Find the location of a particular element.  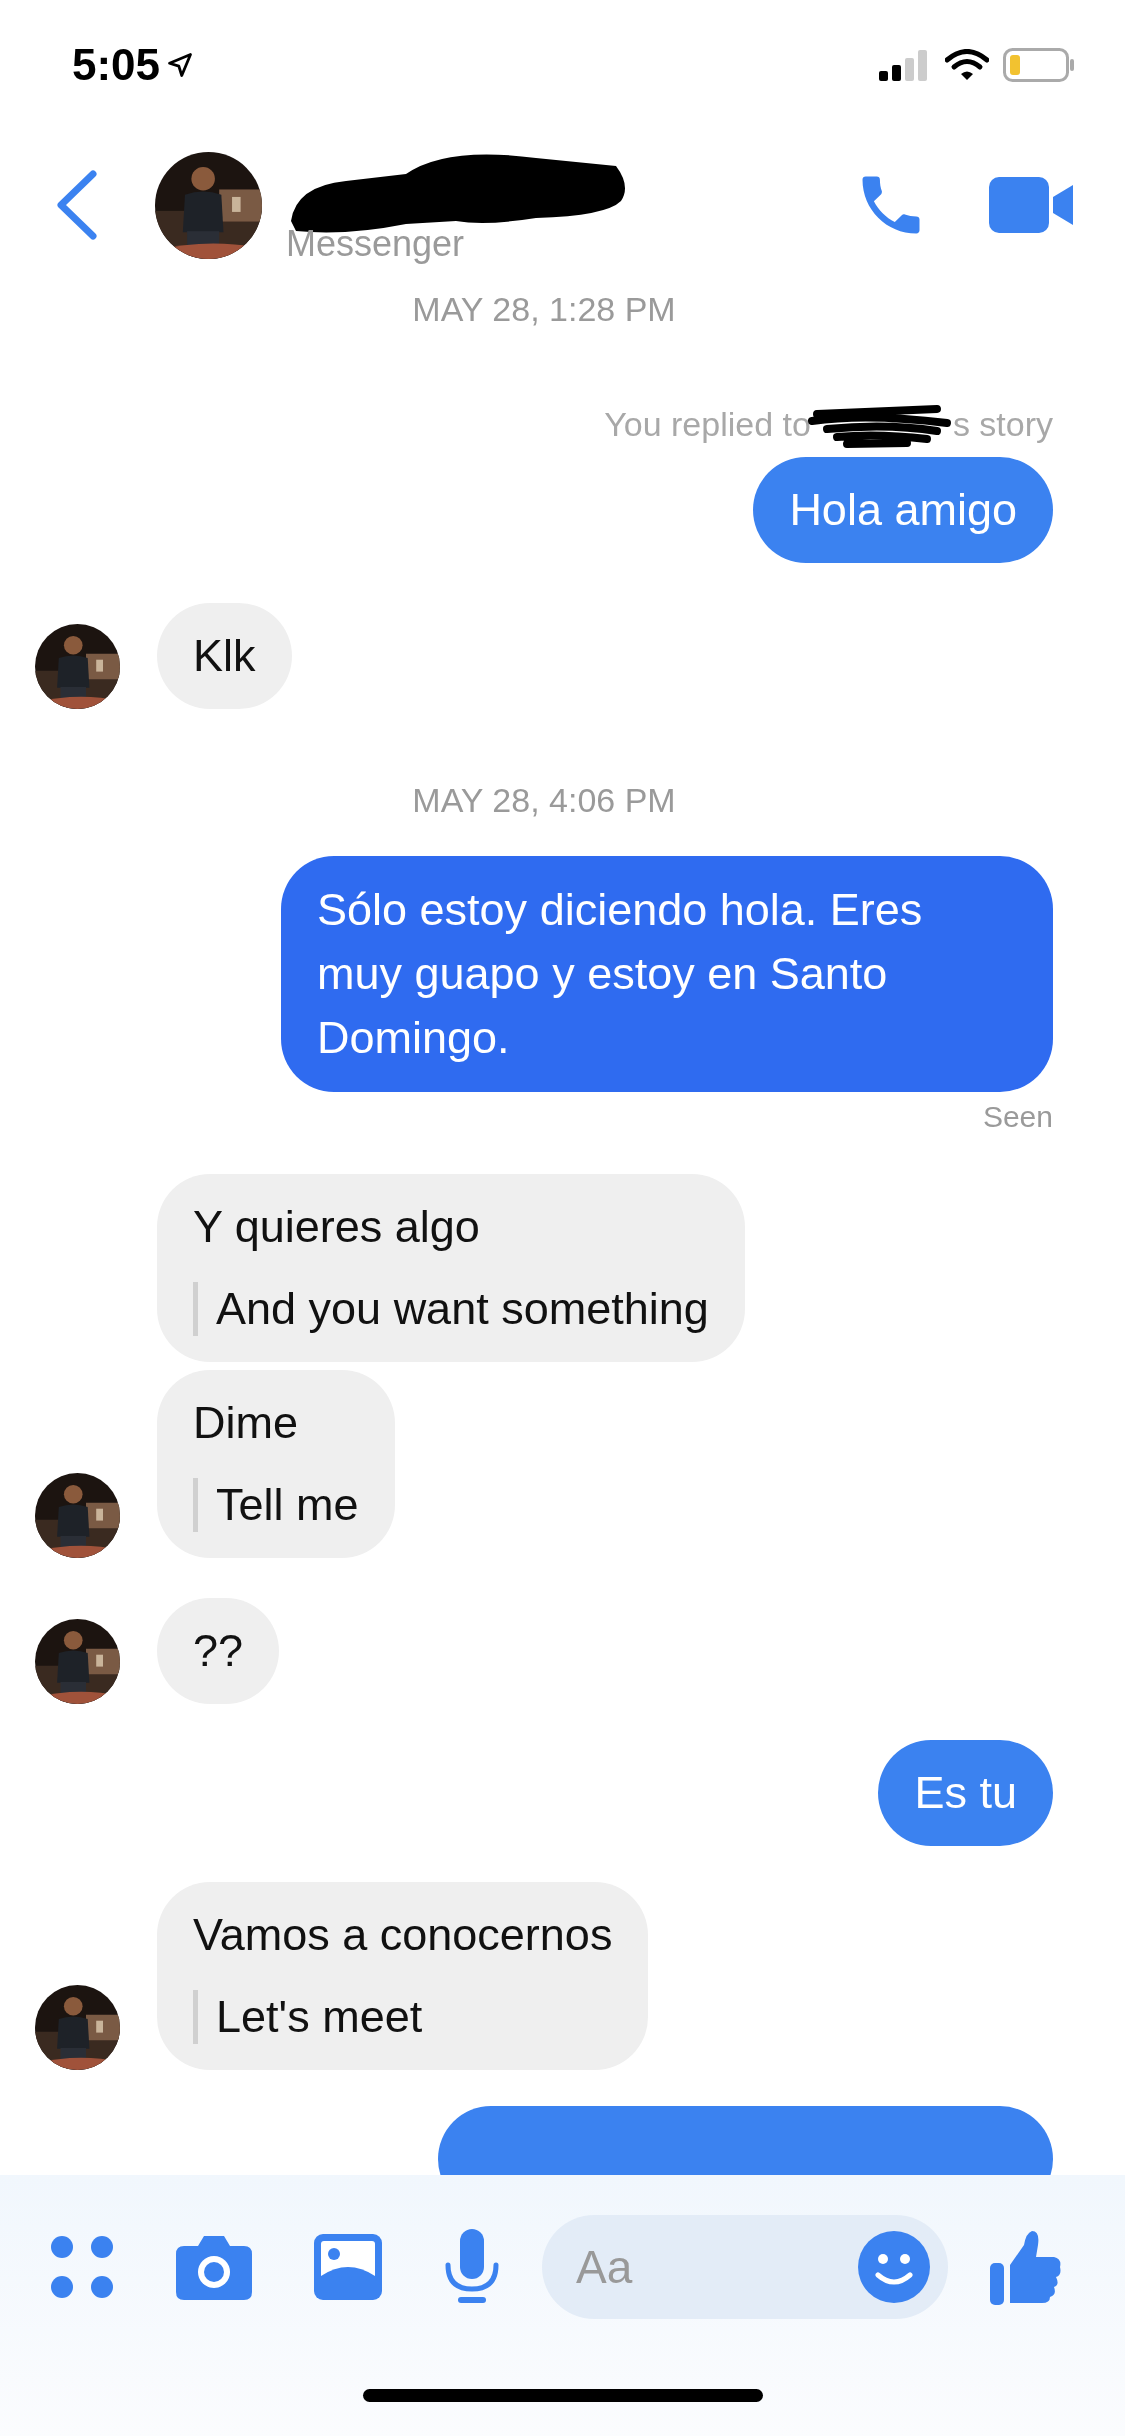

translation-text: Tell me is located at coordinates (276, 1505).